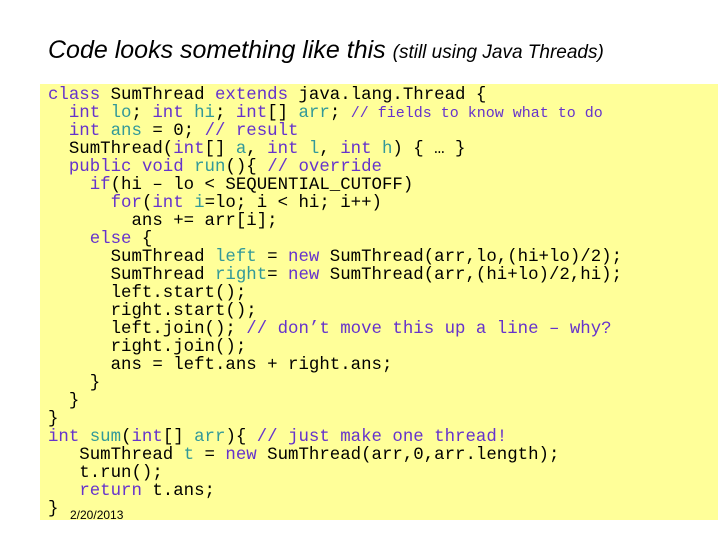  Describe the element at coordinates (163, 221) in the screenshot. I see `code-text: ans += arr[i];` at that location.